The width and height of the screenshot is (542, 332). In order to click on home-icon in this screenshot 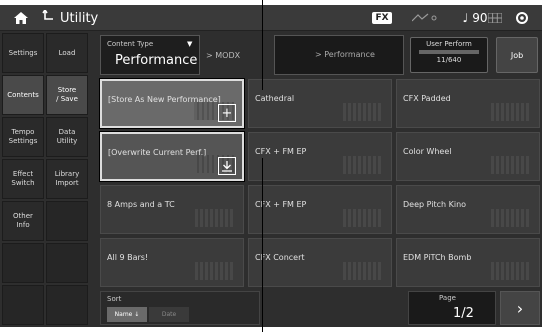, I will do `click(21, 18)`.